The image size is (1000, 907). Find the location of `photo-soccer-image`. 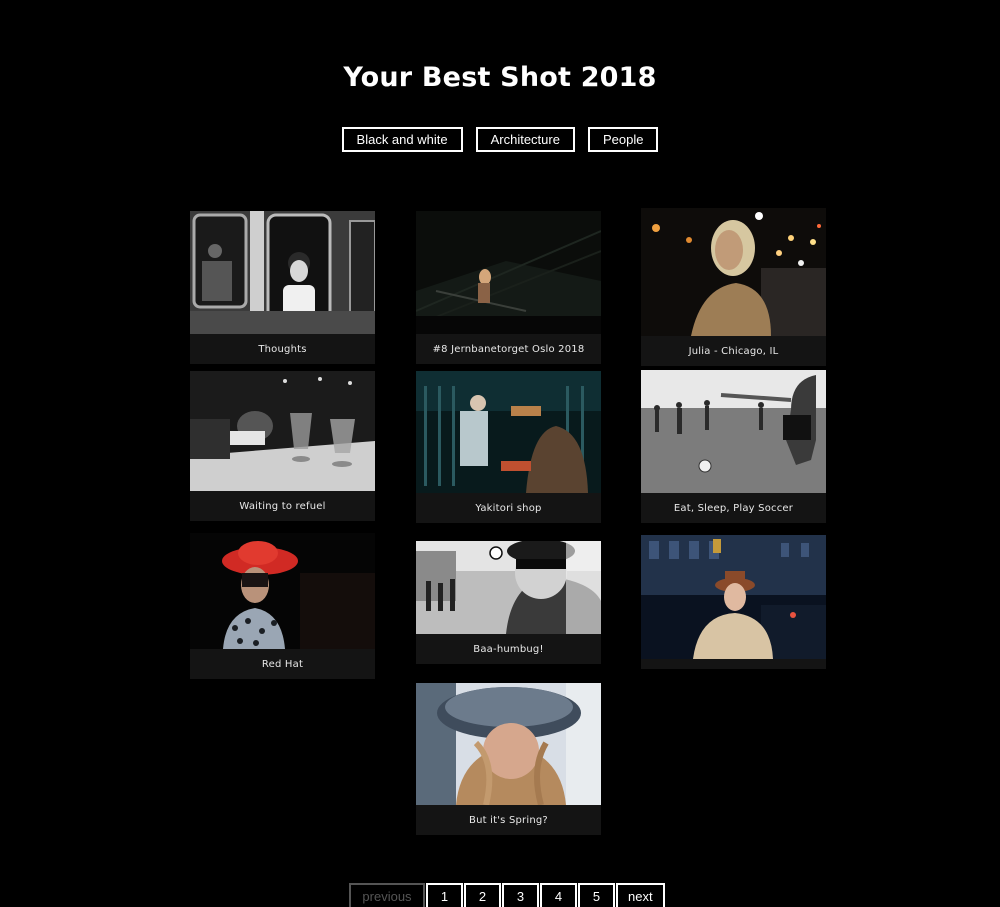

photo-soccer-image is located at coordinates (733, 431).